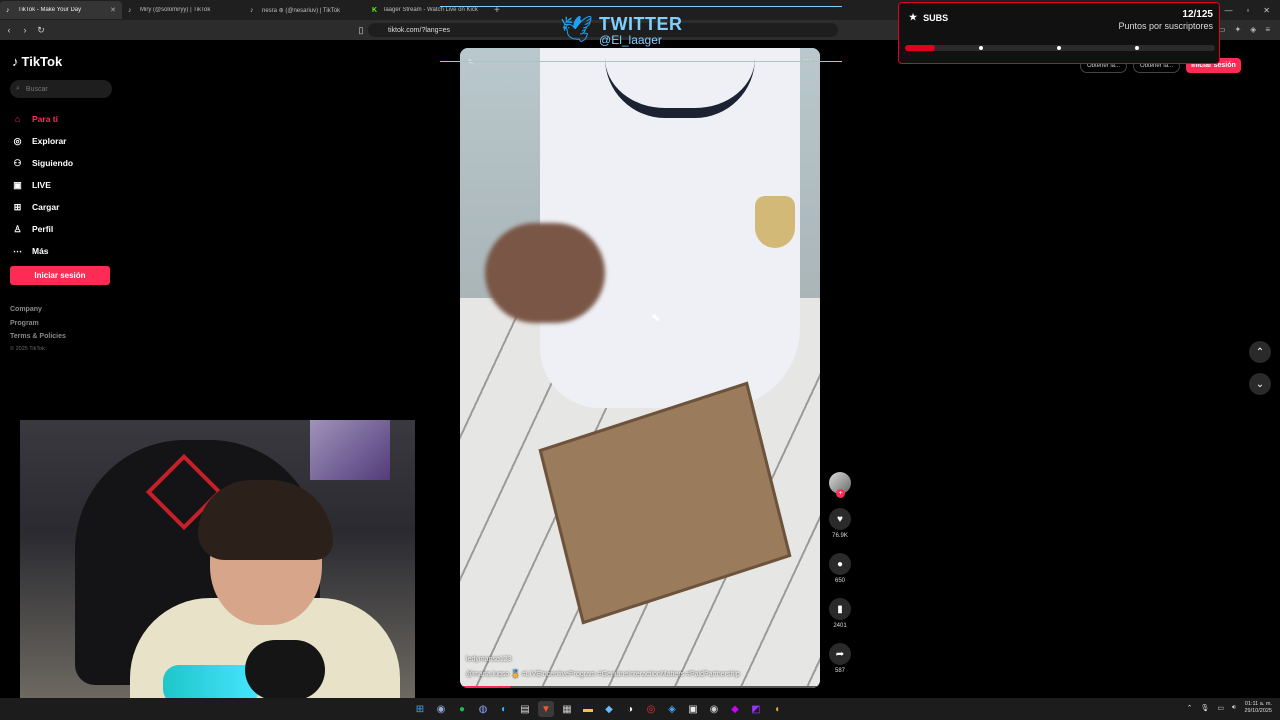 The height and width of the screenshot is (720, 1280). I want to click on search-input: ⌕ Buscar, so click(61, 89).